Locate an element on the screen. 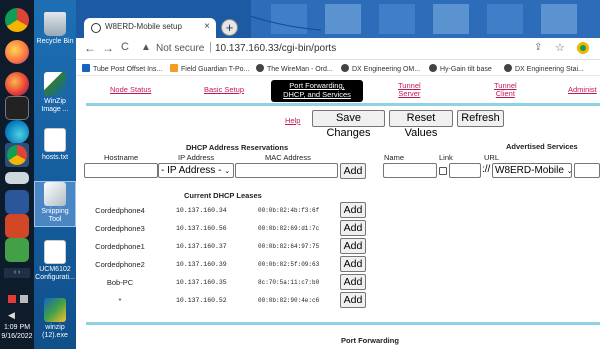  port-forwarding-heading: Port Forwarding is located at coordinates (370, 340).